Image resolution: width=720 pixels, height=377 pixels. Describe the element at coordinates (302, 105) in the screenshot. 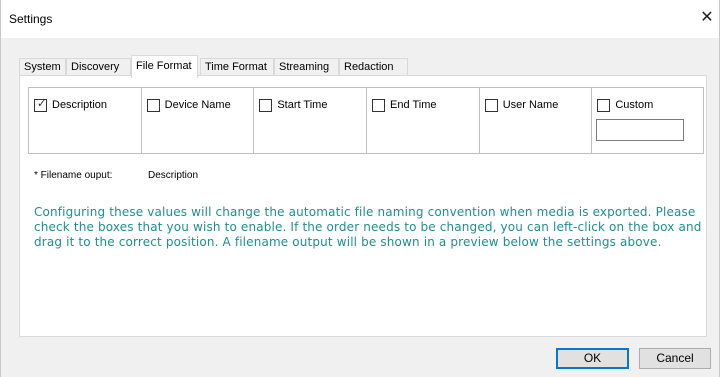

I see `start-time-label: Start Time` at that location.